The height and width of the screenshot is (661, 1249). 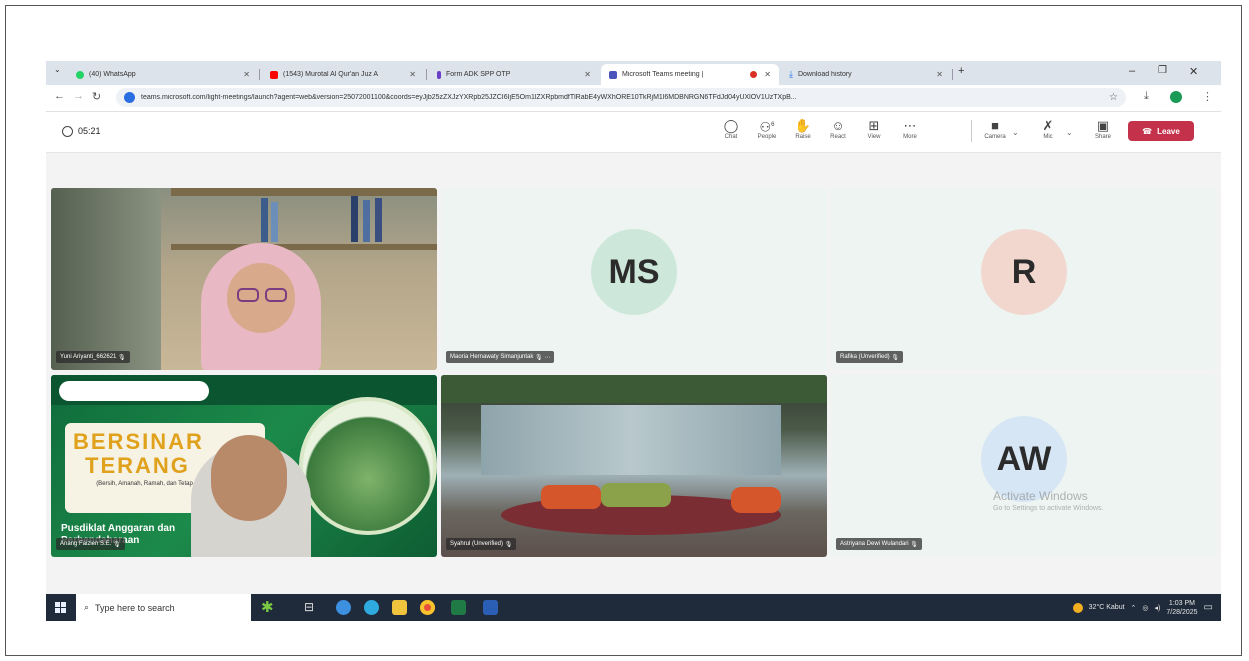 What do you see at coordinates (1162, 70) in the screenshot?
I see `restore-icon: ❐` at bounding box center [1162, 70].